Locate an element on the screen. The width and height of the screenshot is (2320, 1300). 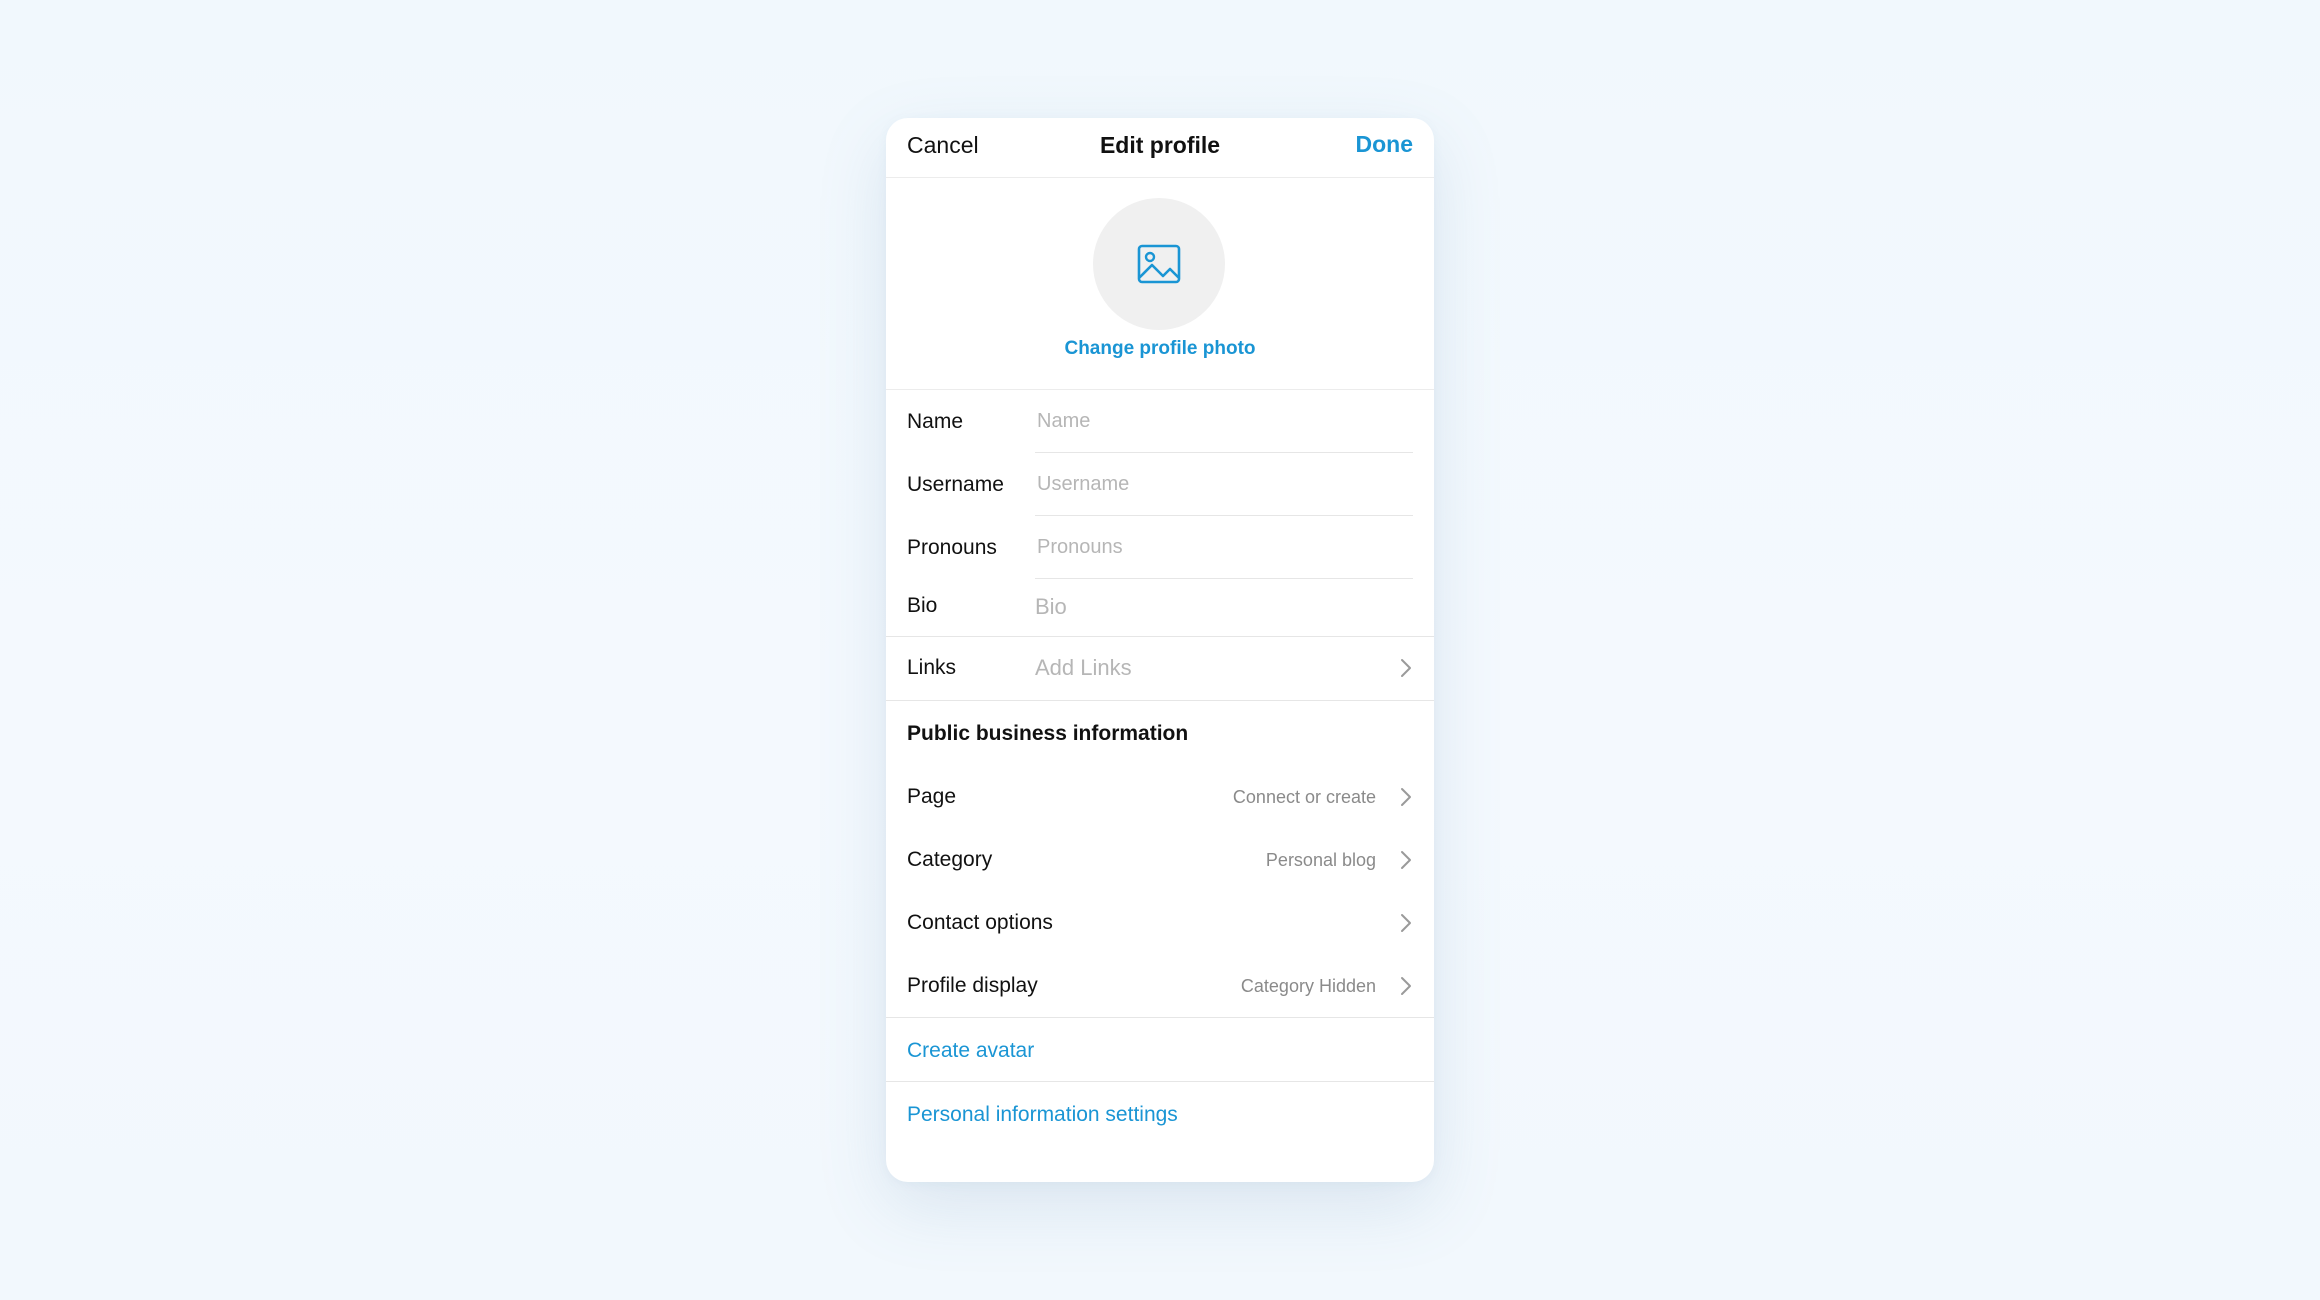
profile-display-row: Profile display Category Hidden is located at coordinates (1160, 986).